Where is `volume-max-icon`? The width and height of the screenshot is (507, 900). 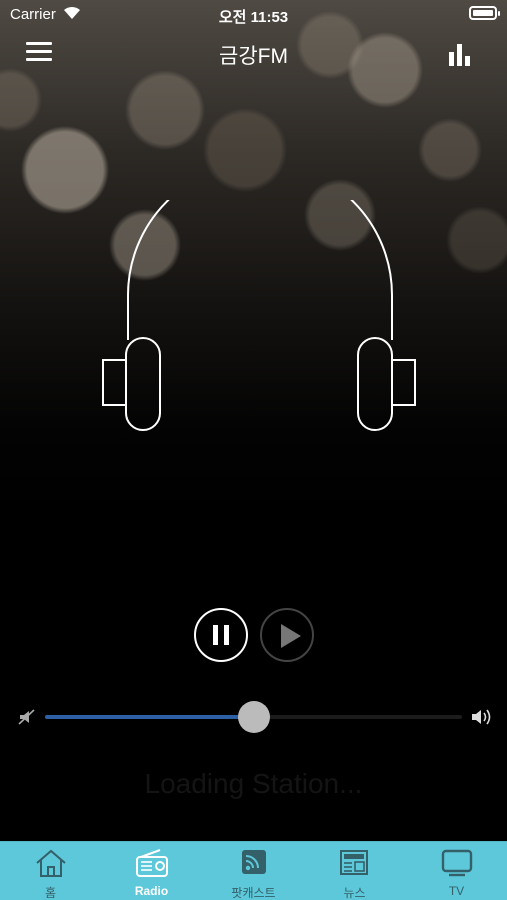
volume-max-icon is located at coordinates (482, 717).